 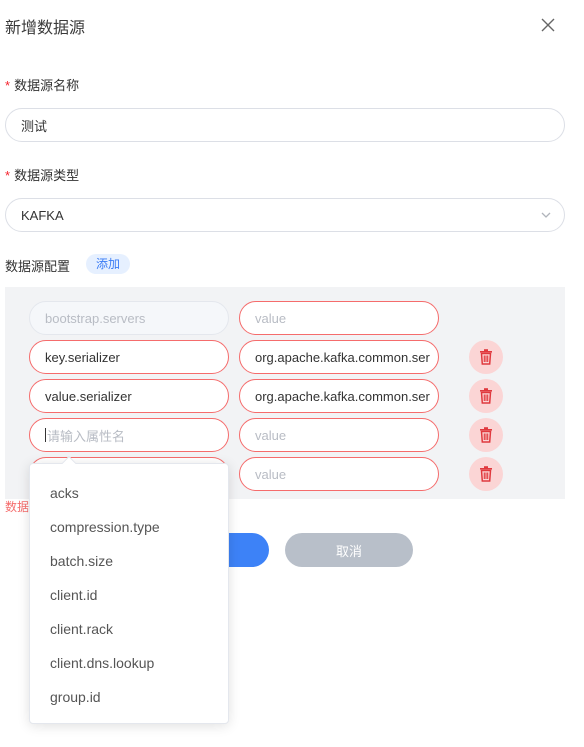 What do you see at coordinates (129, 561) in the screenshot?
I see `dropdown-option: batch.size` at bounding box center [129, 561].